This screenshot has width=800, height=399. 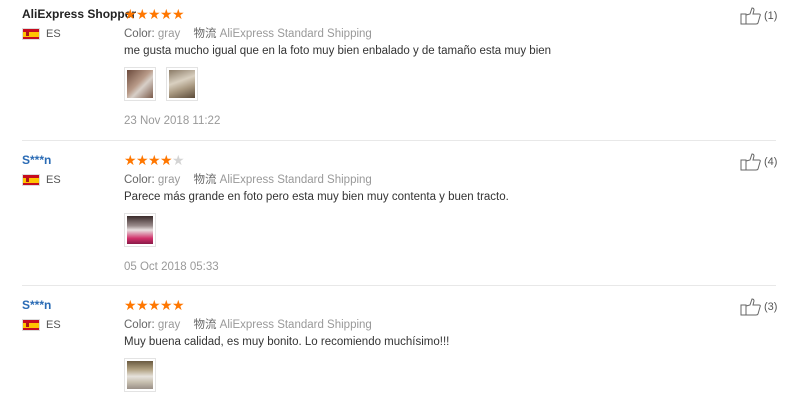 I want to click on review-date: 23 Nov 2018 11:22, so click(x=172, y=121).